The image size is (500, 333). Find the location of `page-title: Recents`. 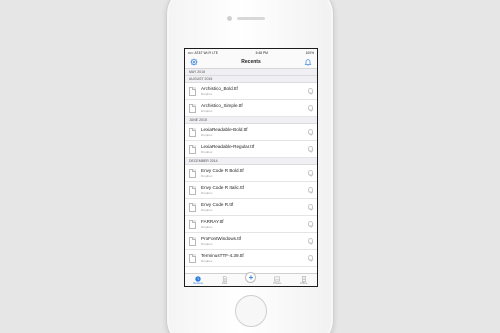

page-title: Recents is located at coordinates (251, 62).